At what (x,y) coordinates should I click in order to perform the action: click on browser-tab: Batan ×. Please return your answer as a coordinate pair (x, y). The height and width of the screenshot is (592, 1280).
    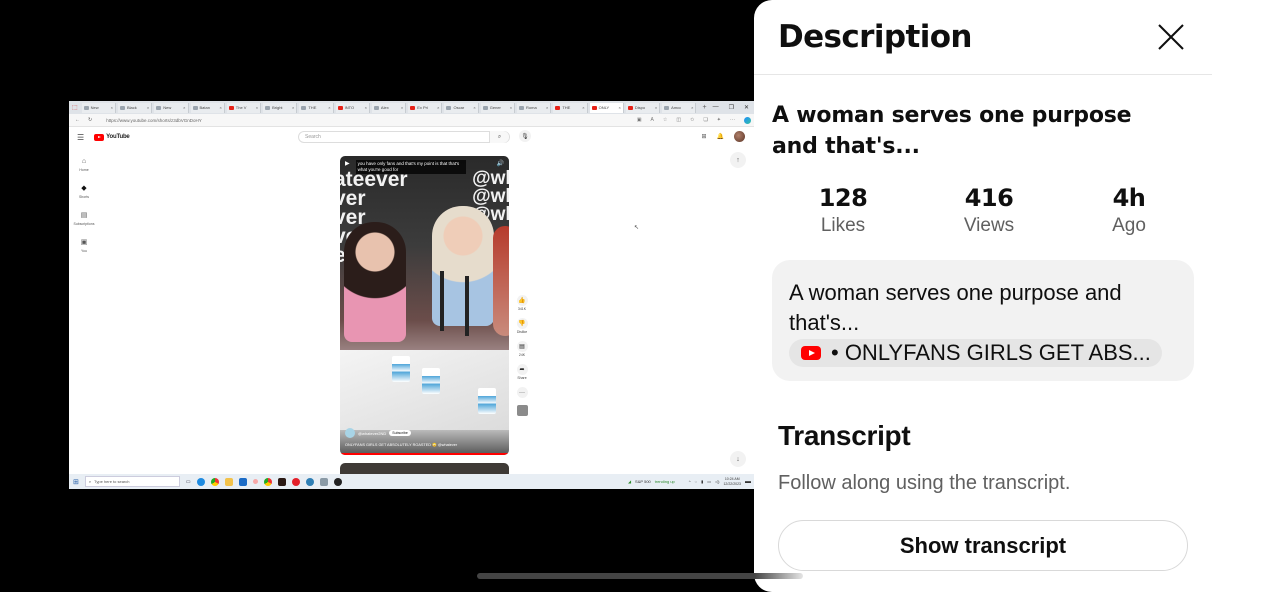
    Looking at the image, I should click on (207, 107).